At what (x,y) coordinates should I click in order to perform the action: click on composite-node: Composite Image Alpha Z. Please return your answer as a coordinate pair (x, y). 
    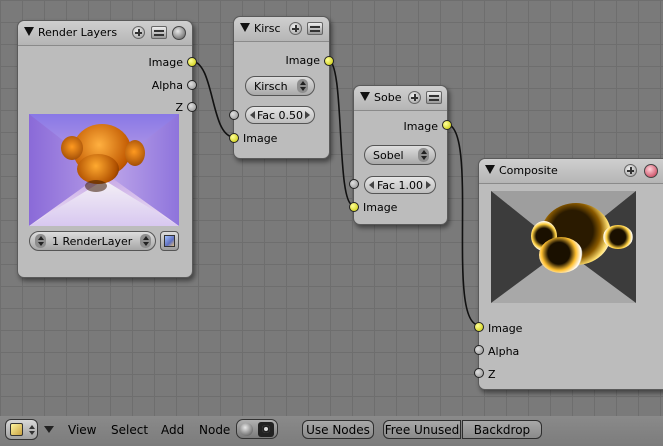
    Looking at the image, I should click on (568, 274).